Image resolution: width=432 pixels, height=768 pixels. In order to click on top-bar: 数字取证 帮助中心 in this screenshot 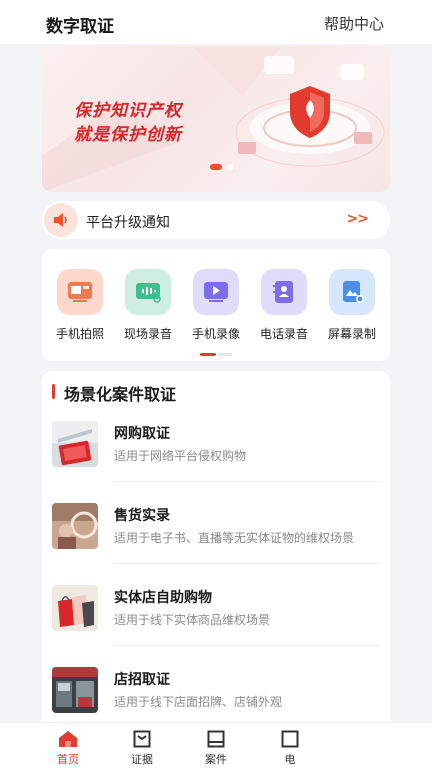, I will do `click(216, 22)`.